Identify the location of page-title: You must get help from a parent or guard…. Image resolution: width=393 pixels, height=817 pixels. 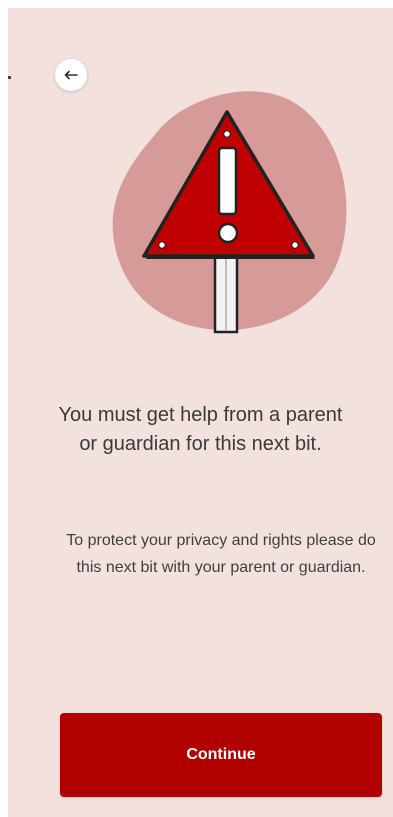
(200, 429).